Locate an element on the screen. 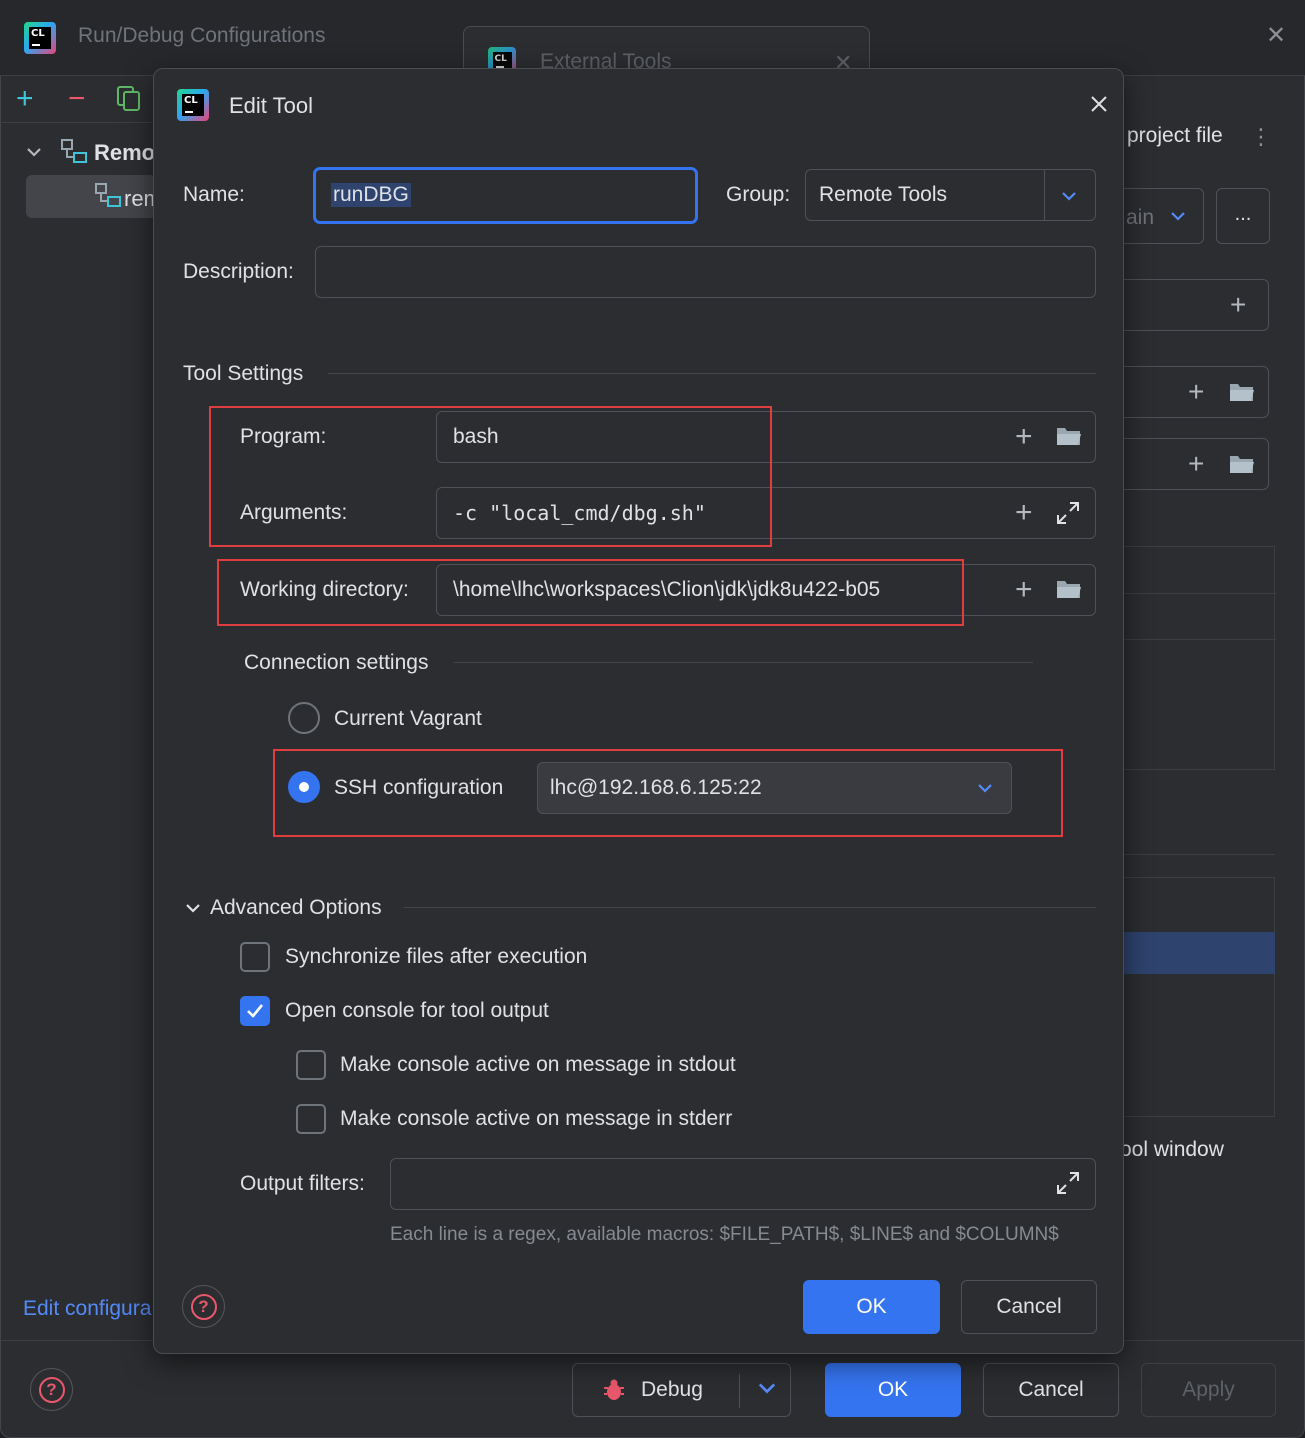 The width and height of the screenshot is (1305, 1438). dialog-title: Edit Tool is located at coordinates (271, 105).